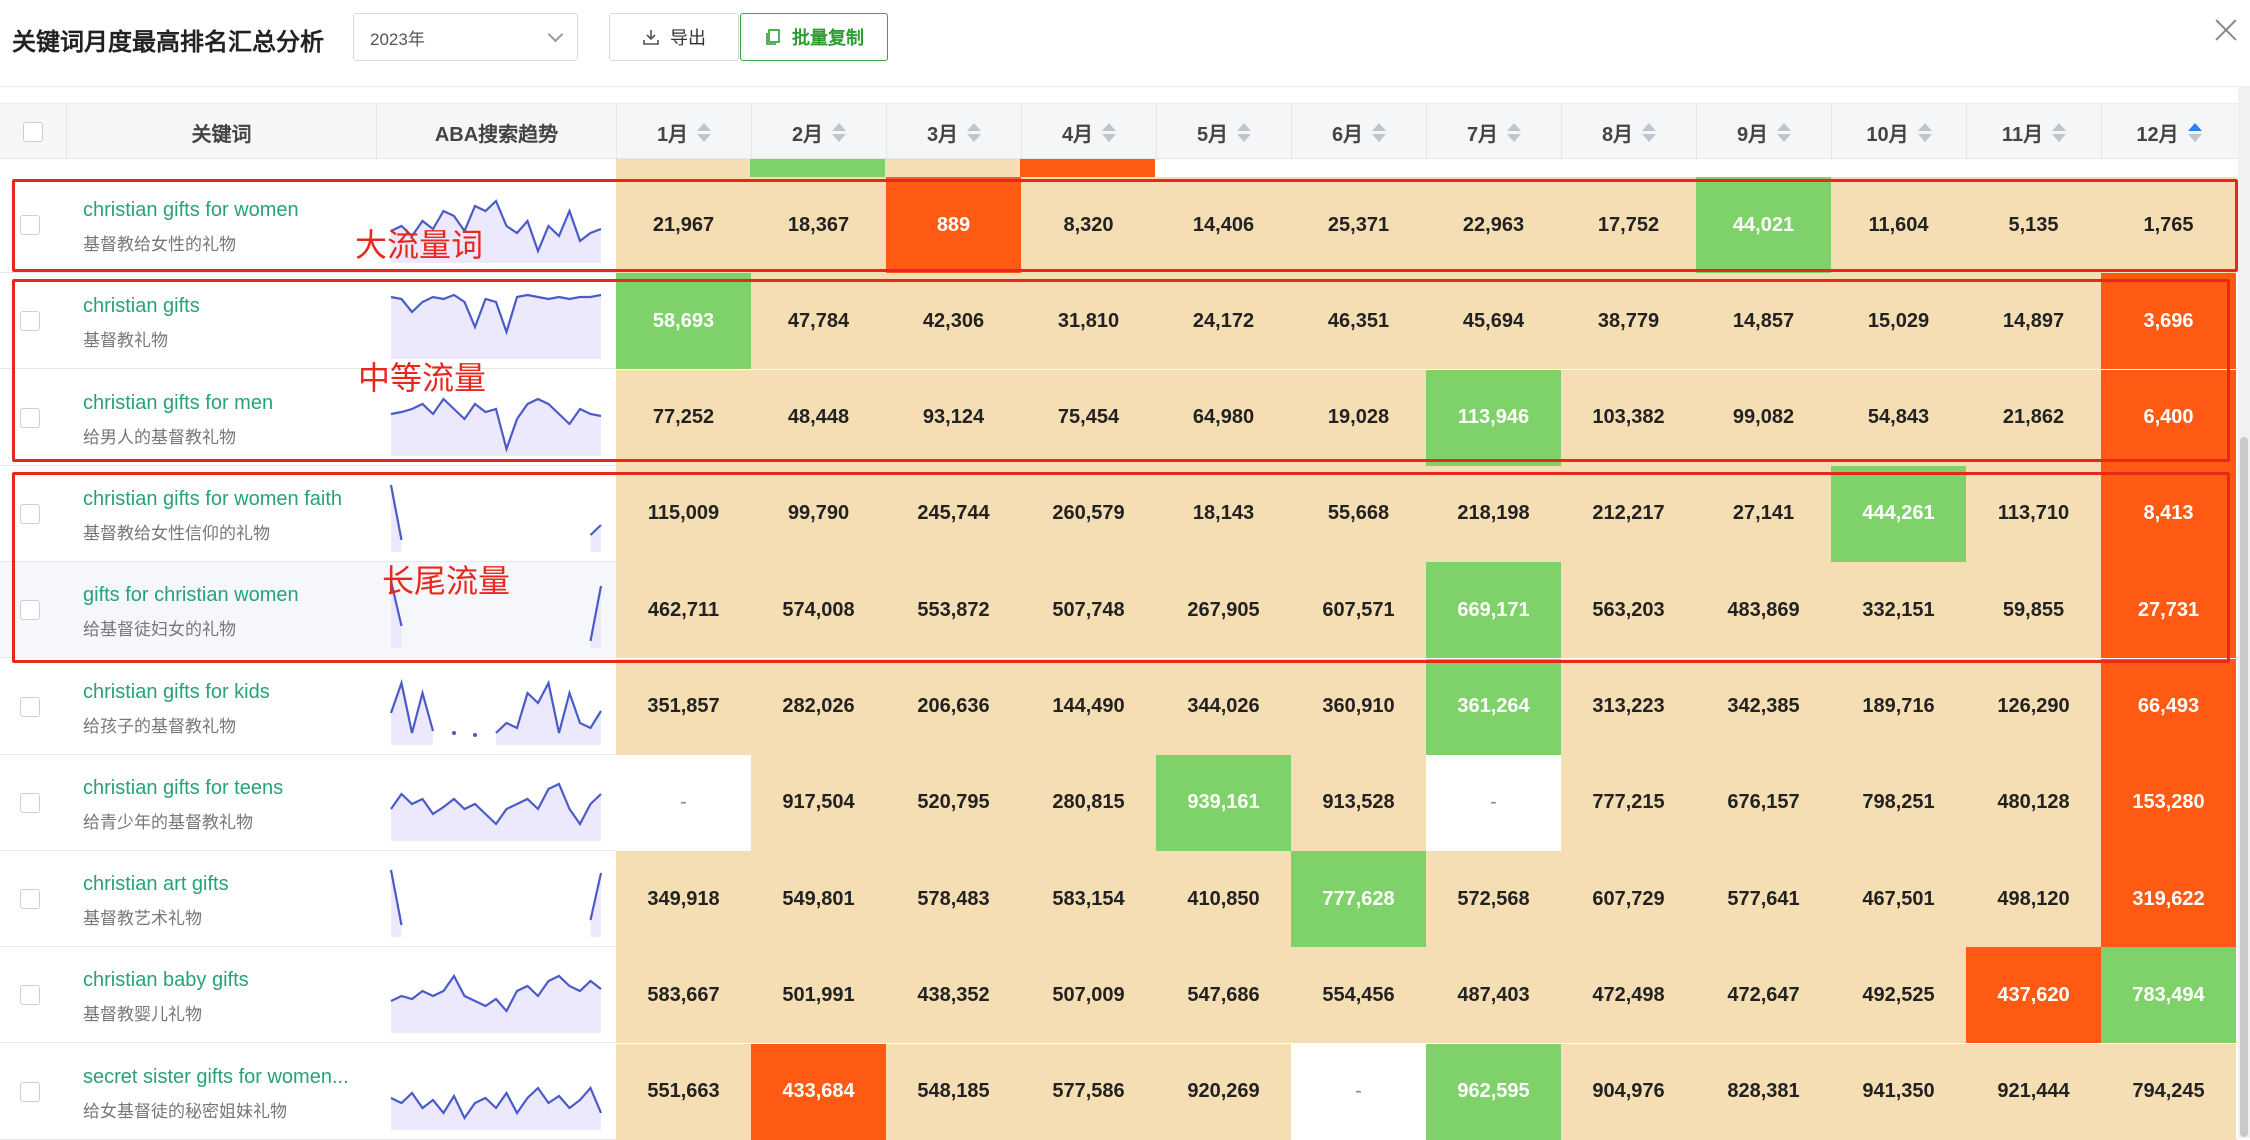  Describe the element at coordinates (33, 132) in the screenshot. I see `select-all-checkbox` at that location.